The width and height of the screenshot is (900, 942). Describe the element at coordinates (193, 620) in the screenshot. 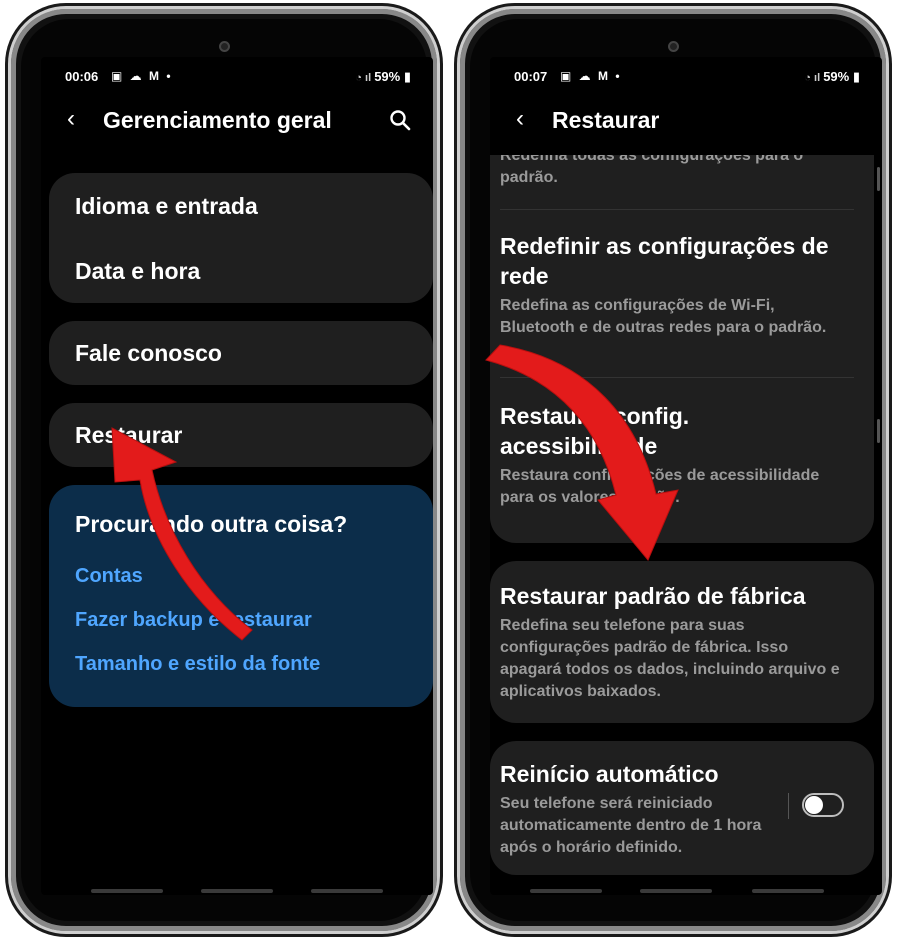

I see `link-backup: Fazer backup e restaurar` at that location.